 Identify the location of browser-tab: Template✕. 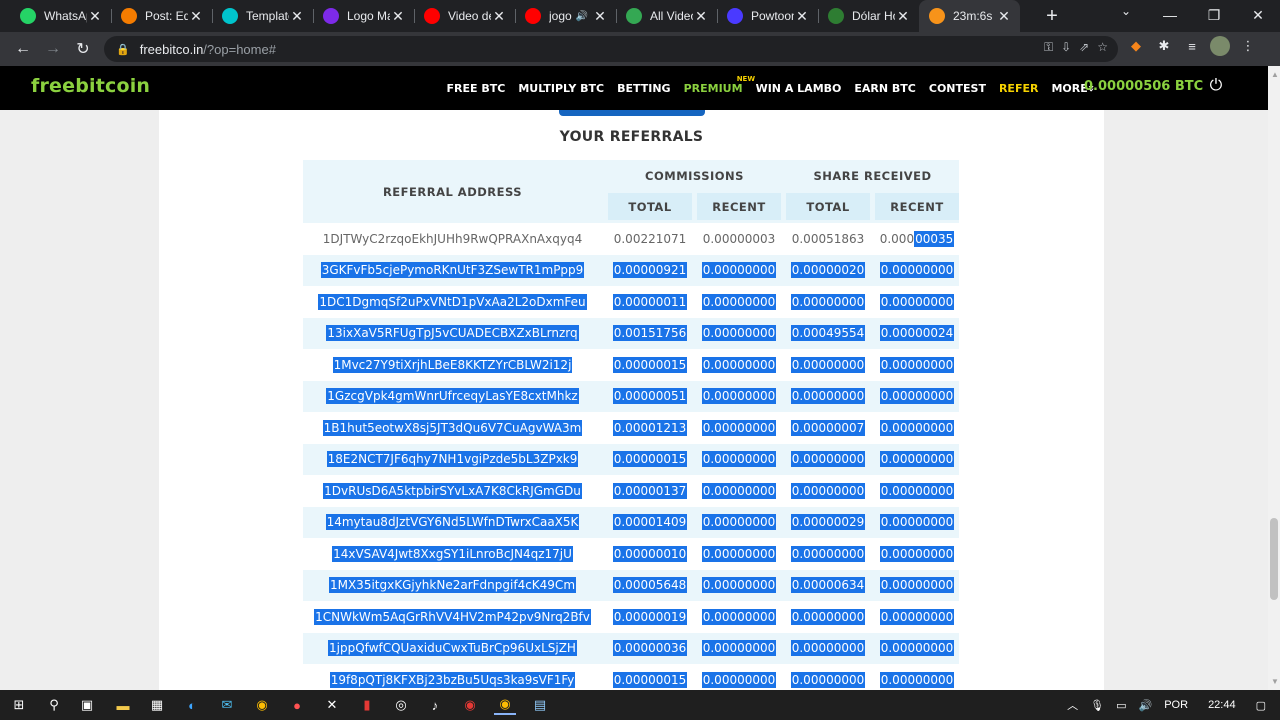
(262, 16).